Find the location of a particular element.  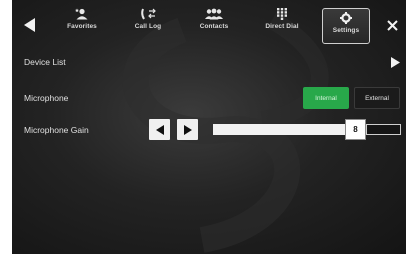

tab-settings-label: Settings is located at coordinates (346, 30).